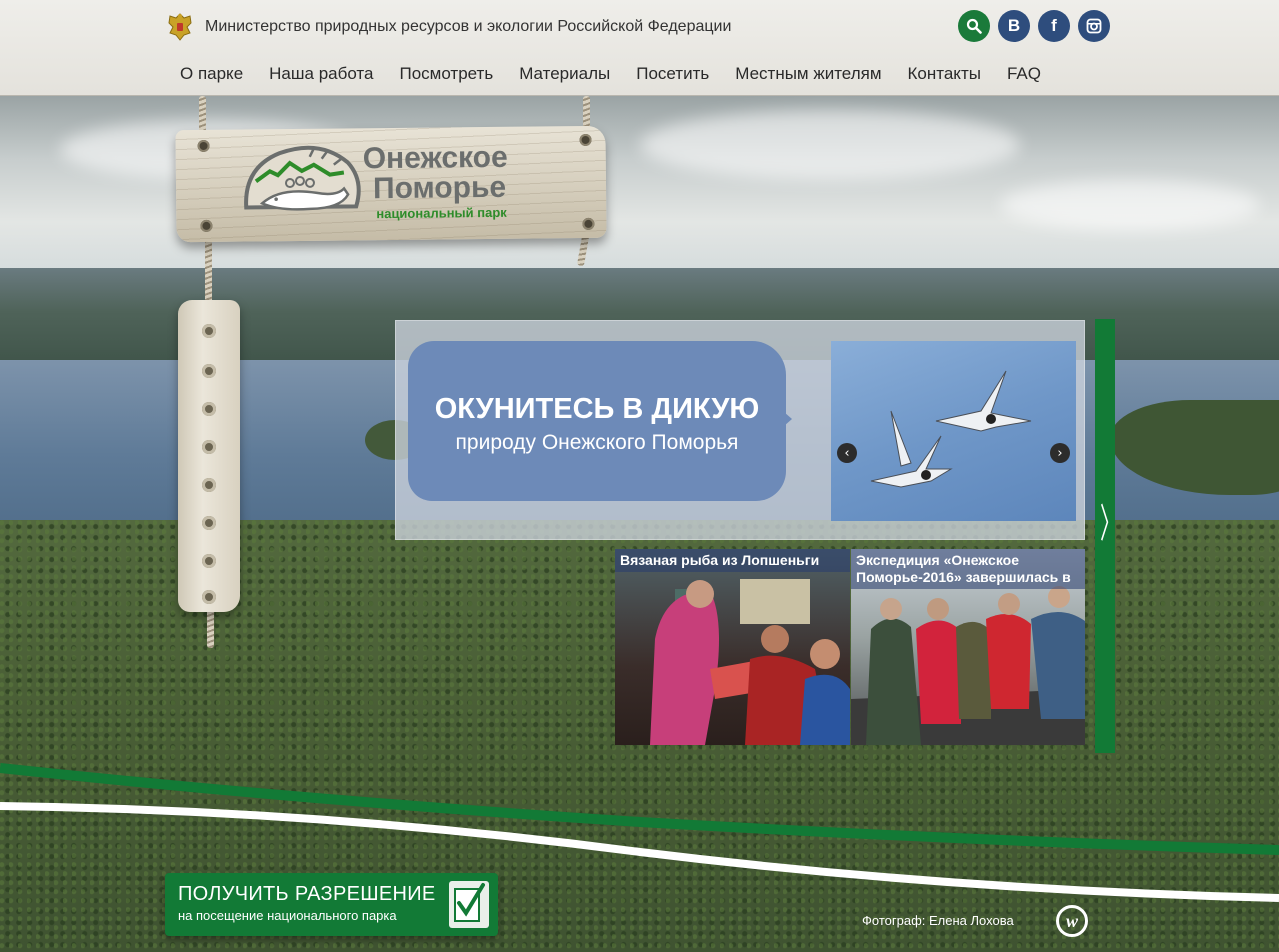 The image size is (1279, 952). What do you see at coordinates (808, 74) in the screenshot?
I see `nav-item-residents: Местным жителям` at bounding box center [808, 74].